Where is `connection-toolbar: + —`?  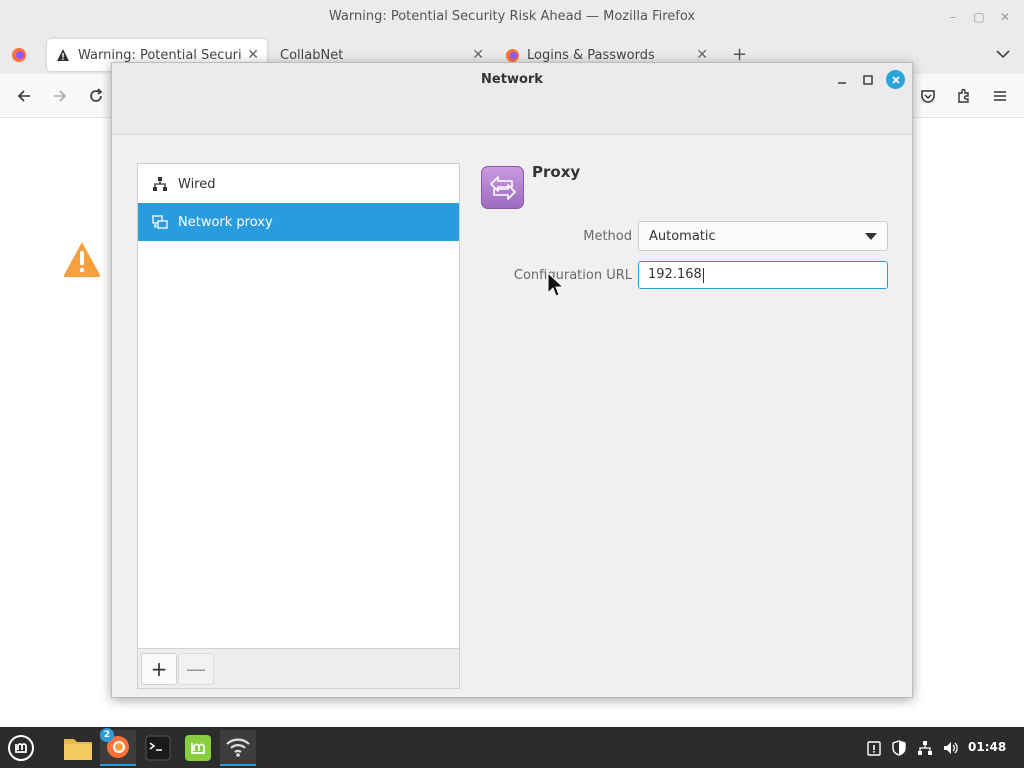
connection-toolbar: + — is located at coordinates (298, 668).